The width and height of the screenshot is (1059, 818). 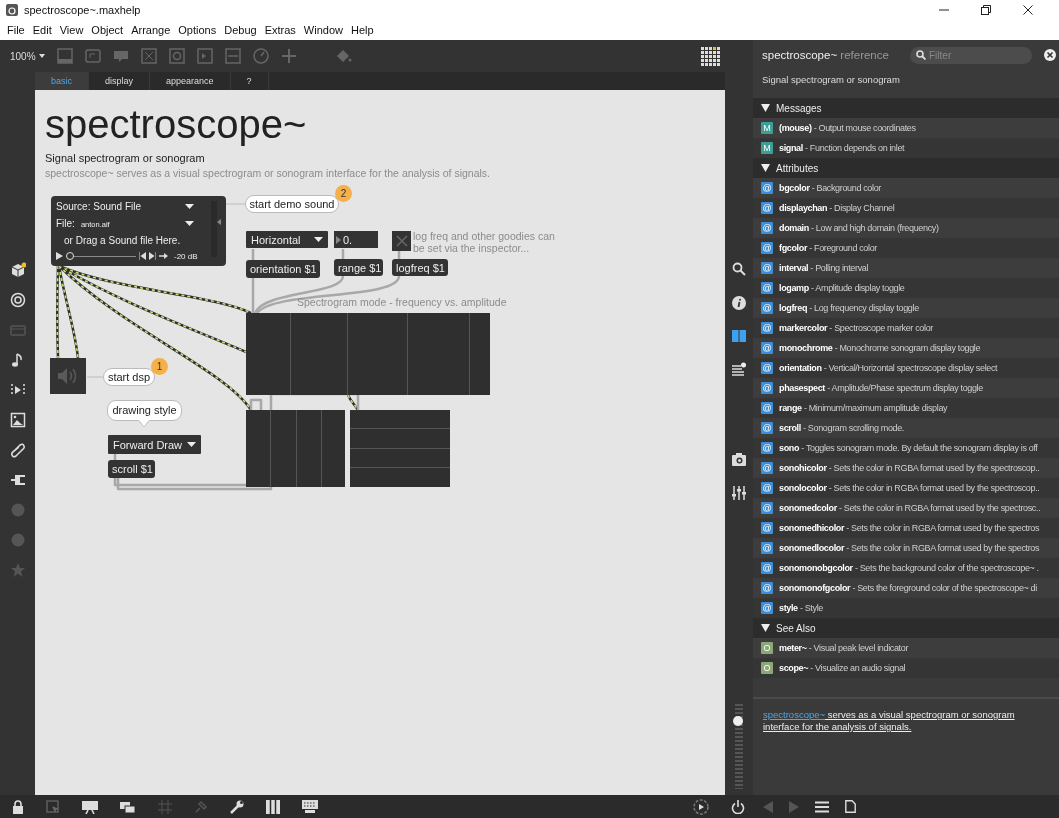 I want to click on reference-row: M signal - Function depends on inlet, so click(x=906, y=148).